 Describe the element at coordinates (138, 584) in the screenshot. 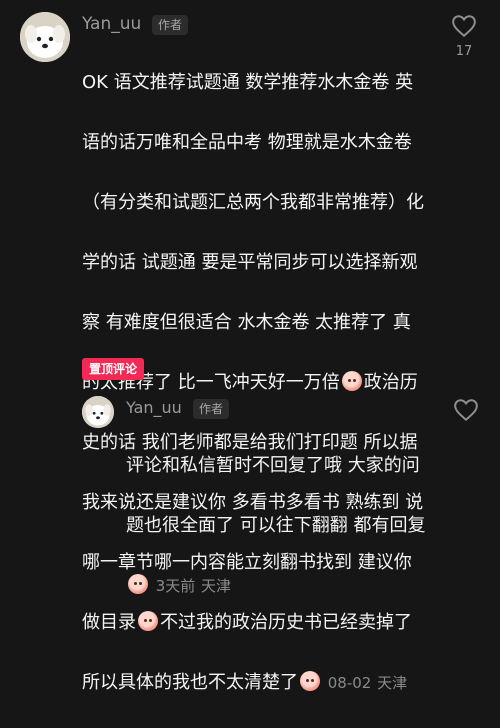

I see `blushing-face-emoji` at that location.